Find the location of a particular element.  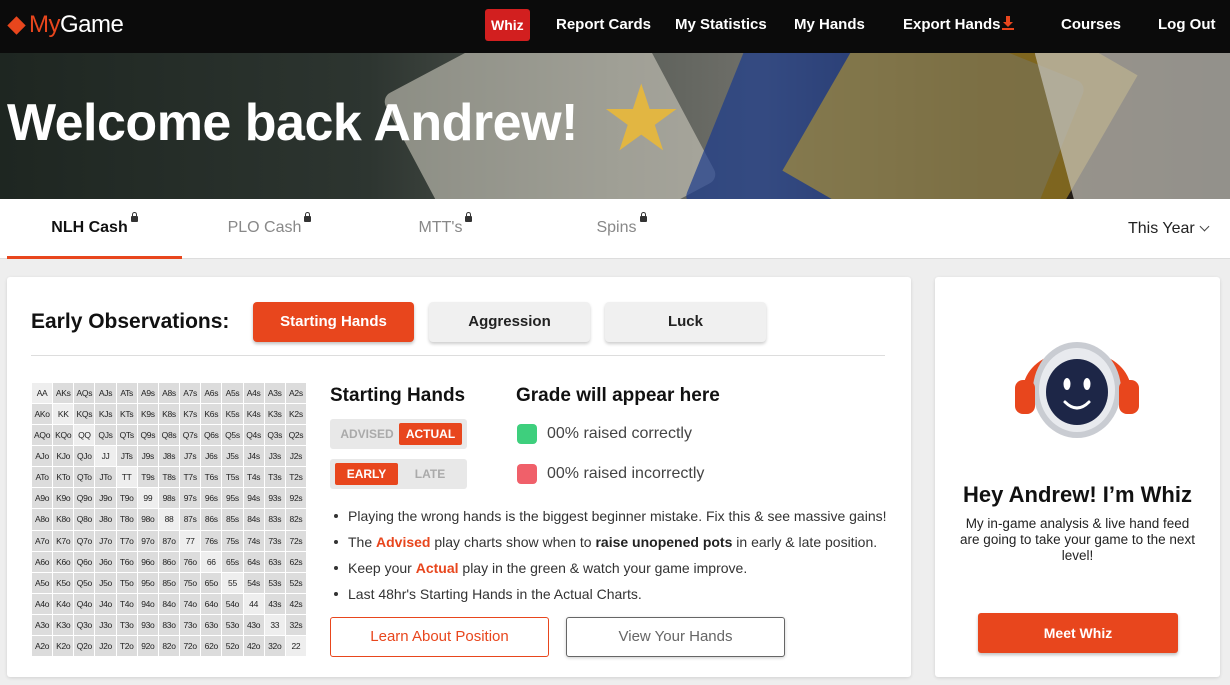

hand-cell: A5s is located at coordinates (232, 393).